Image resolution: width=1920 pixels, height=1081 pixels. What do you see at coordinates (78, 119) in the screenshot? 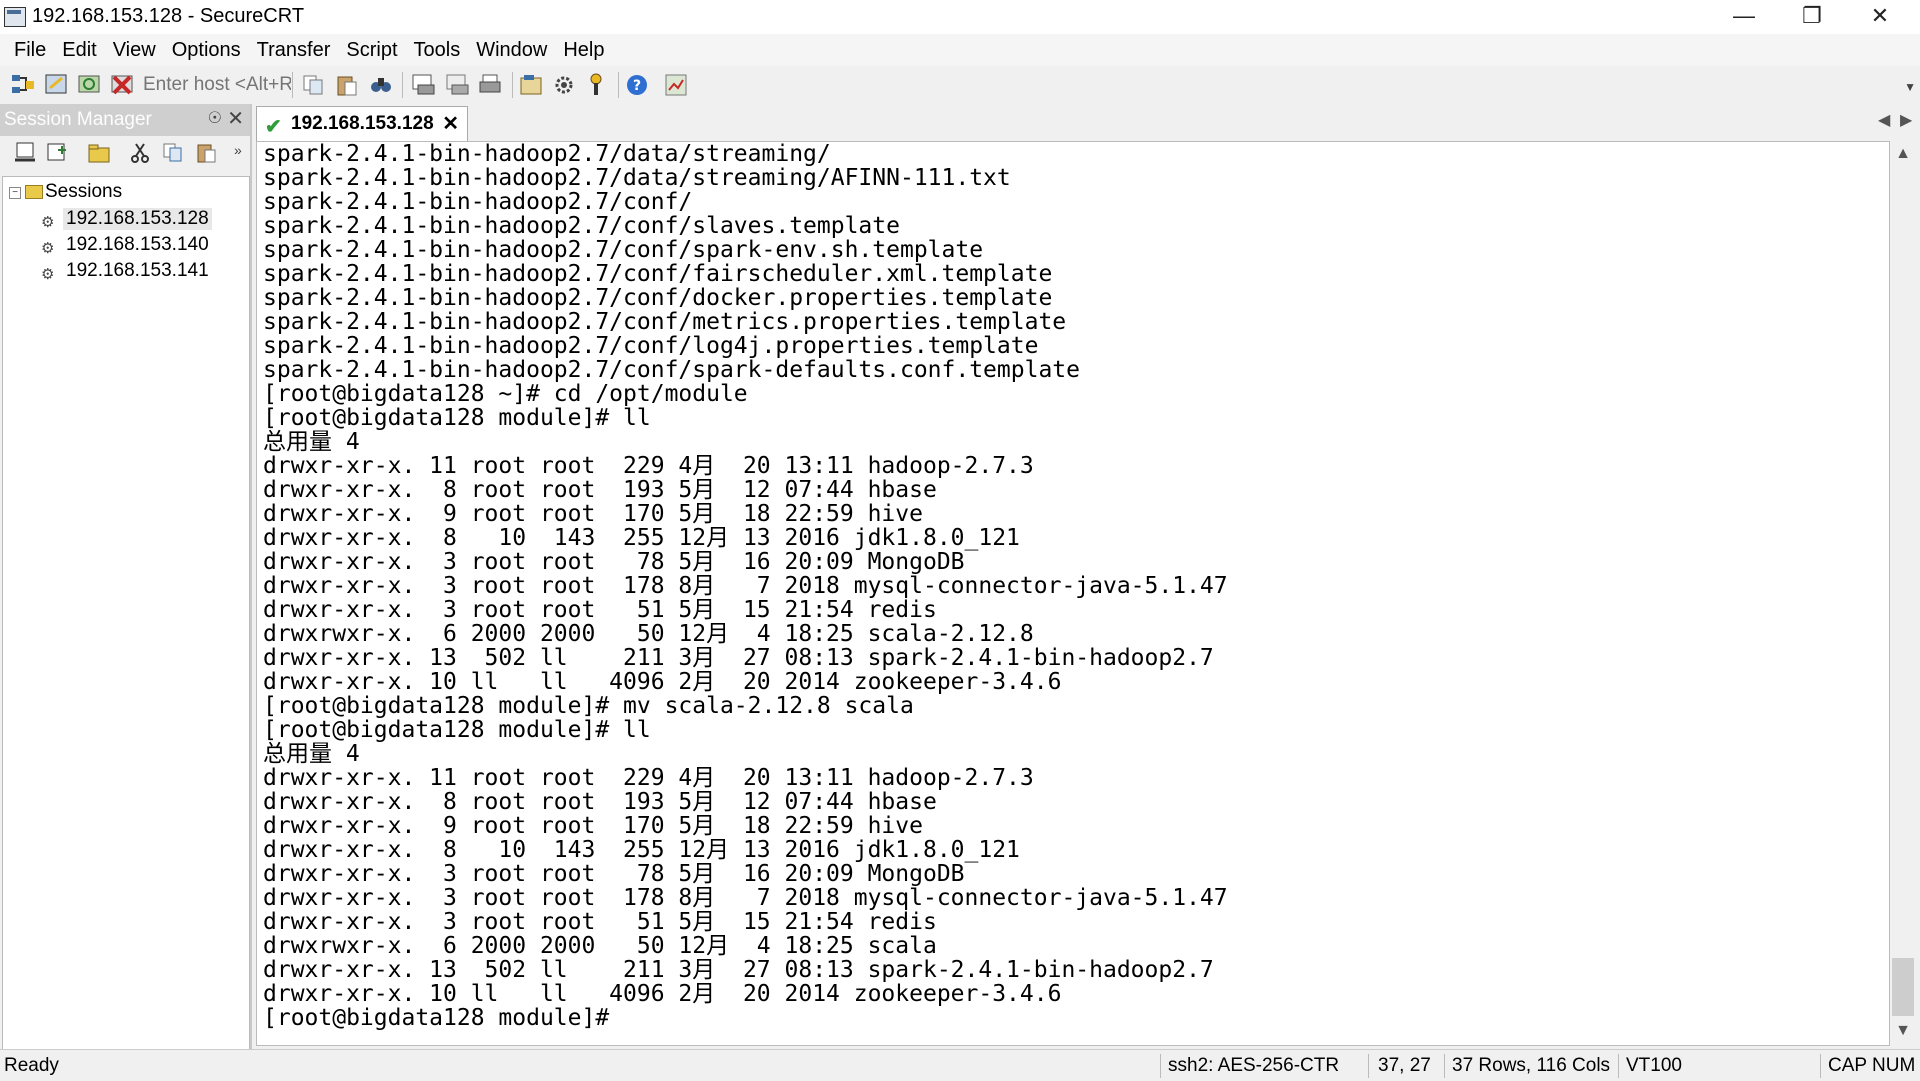
I see `session-manager-title: Session Manager` at bounding box center [78, 119].